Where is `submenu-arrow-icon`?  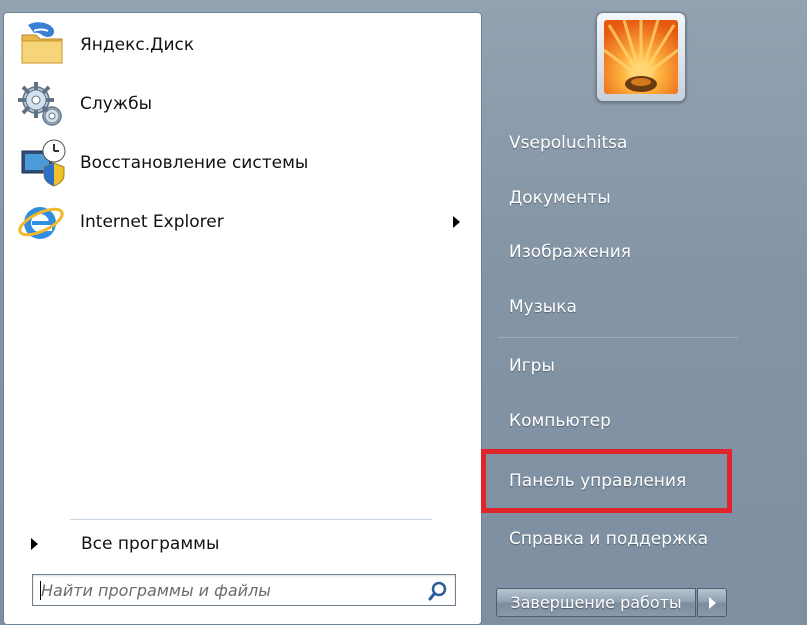
submenu-arrow-icon is located at coordinates (456, 222).